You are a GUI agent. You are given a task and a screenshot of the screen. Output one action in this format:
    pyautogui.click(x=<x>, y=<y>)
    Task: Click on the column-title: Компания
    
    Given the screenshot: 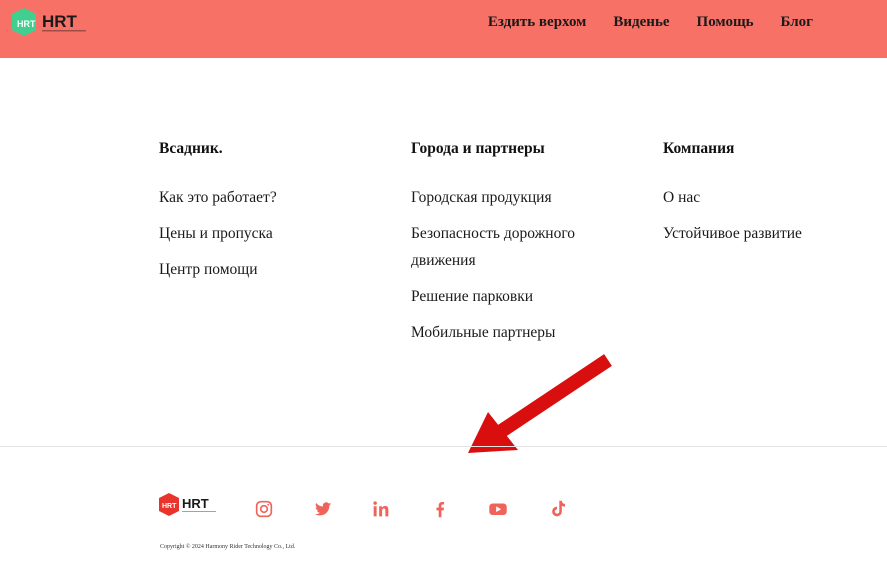 What is the action you would take?
    pyautogui.click(x=699, y=148)
    